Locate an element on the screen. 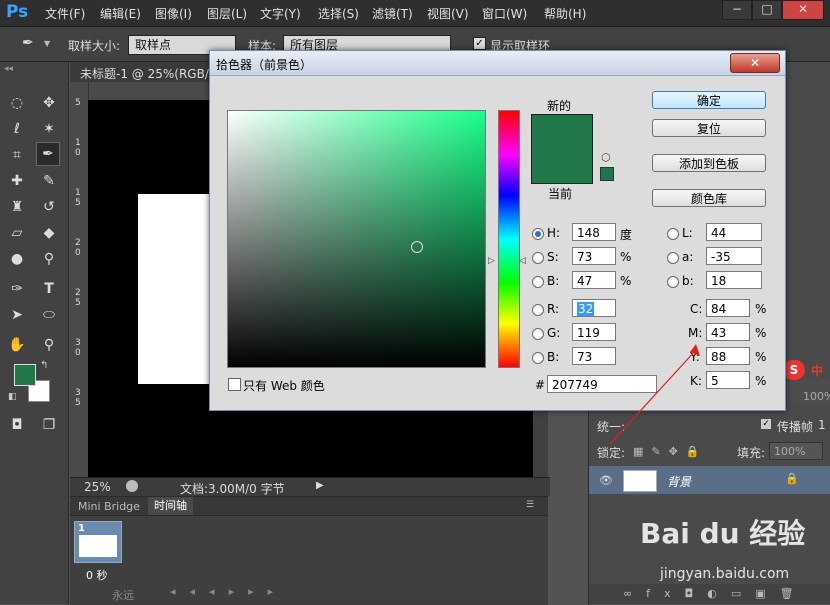 This screenshot has height=605, width=830. m-input: 43 is located at coordinates (728, 332).